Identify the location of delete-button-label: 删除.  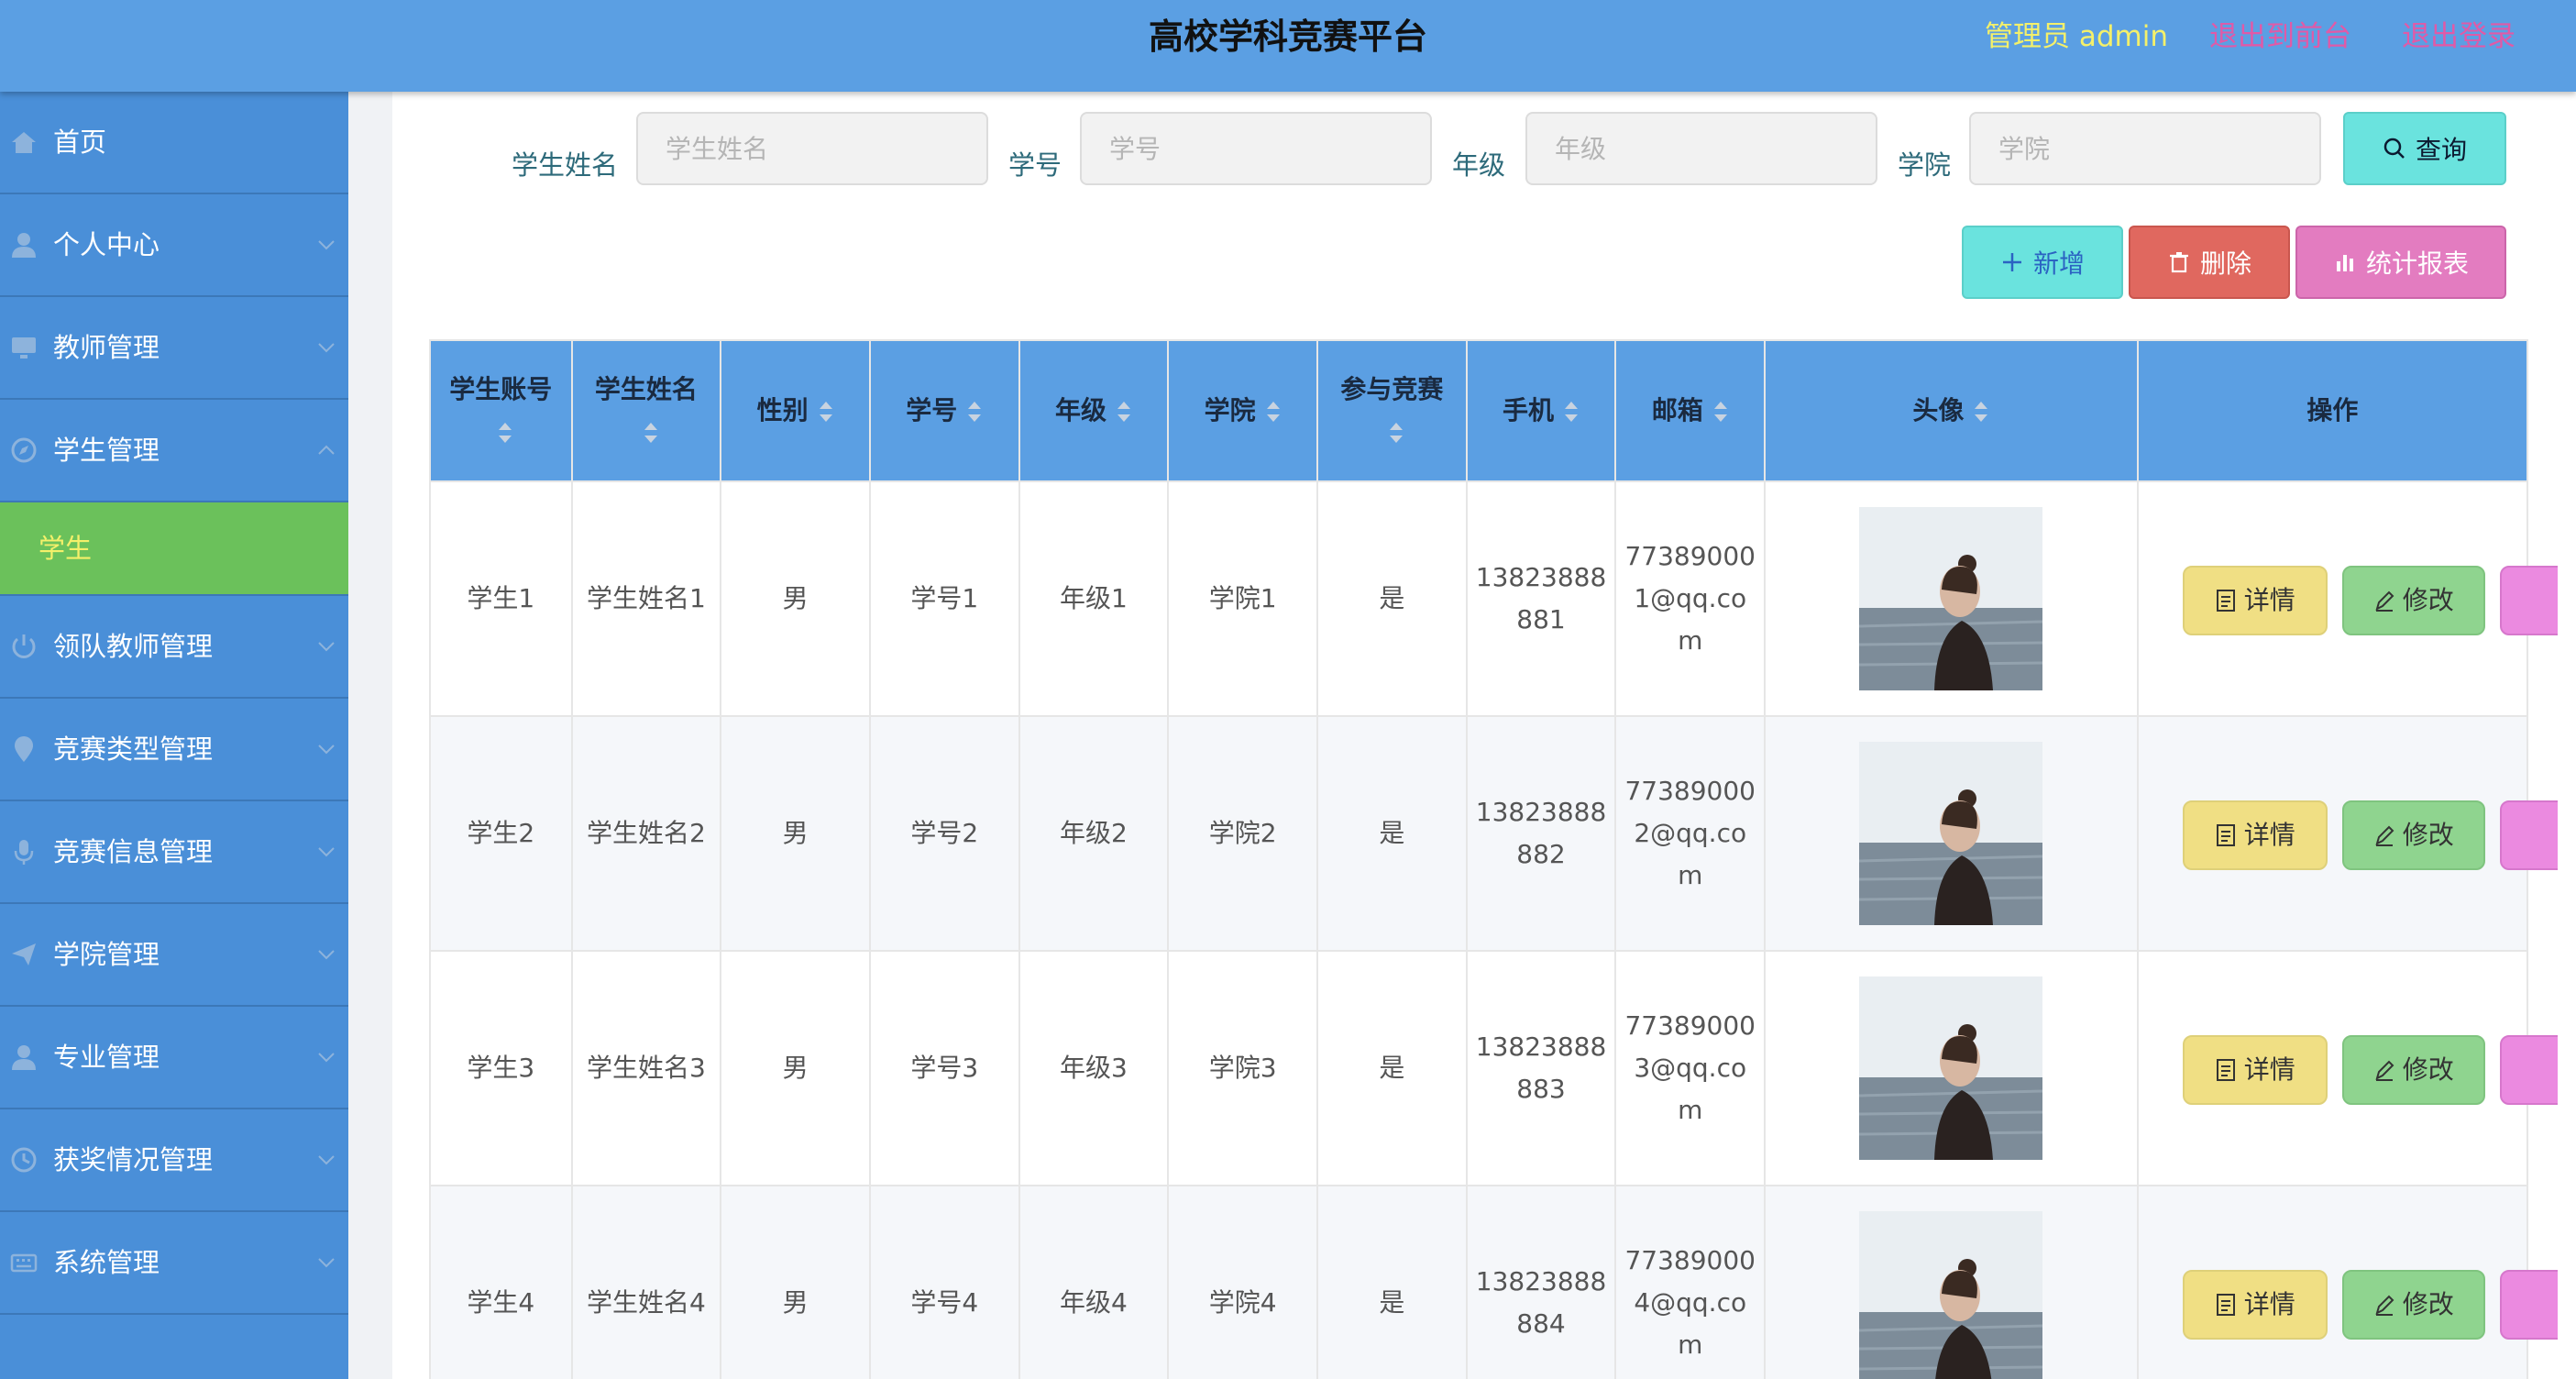
(2225, 263).